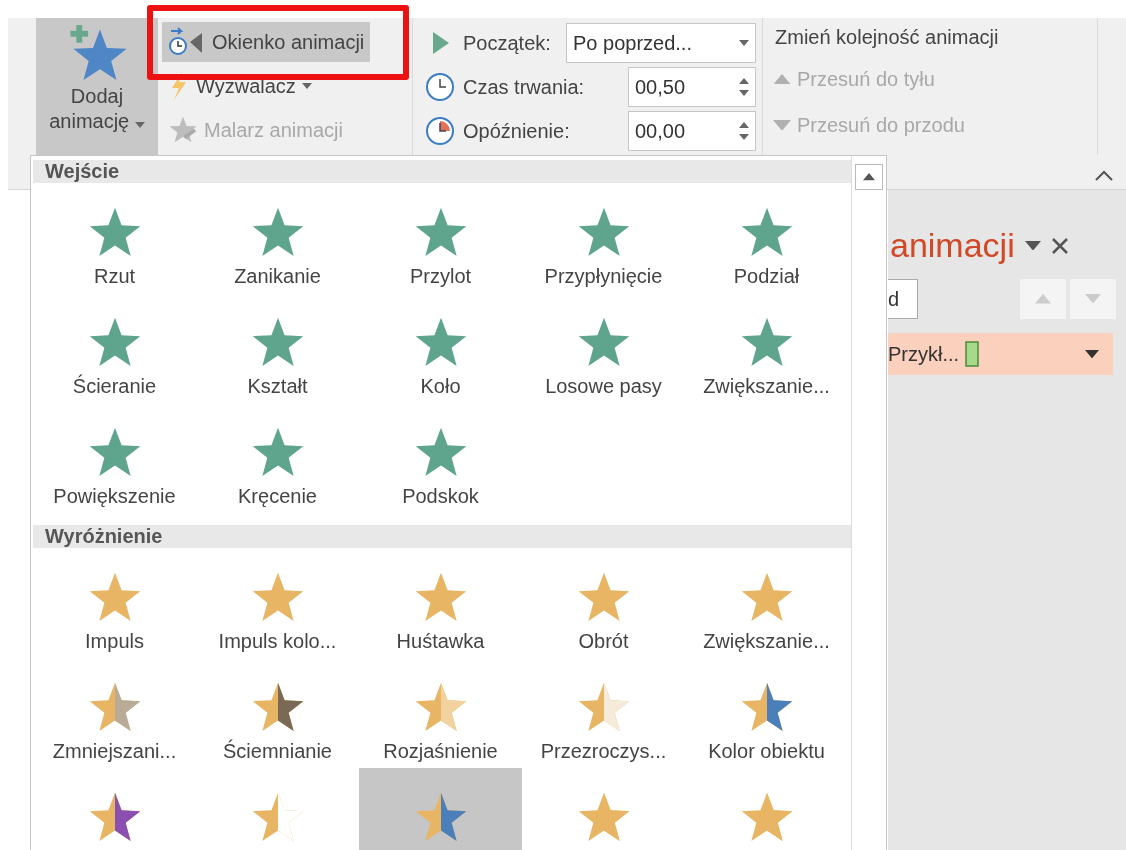  I want to click on animation-effect: Losowe pasy, so click(603, 348).